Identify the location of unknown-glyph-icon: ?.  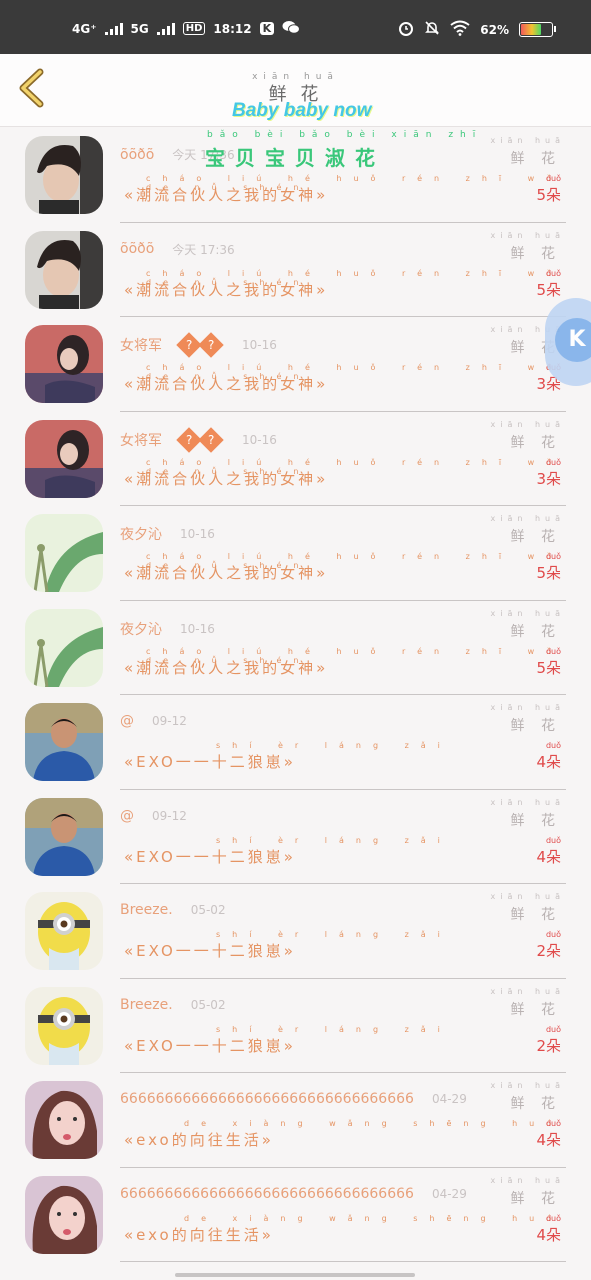
(211, 439).